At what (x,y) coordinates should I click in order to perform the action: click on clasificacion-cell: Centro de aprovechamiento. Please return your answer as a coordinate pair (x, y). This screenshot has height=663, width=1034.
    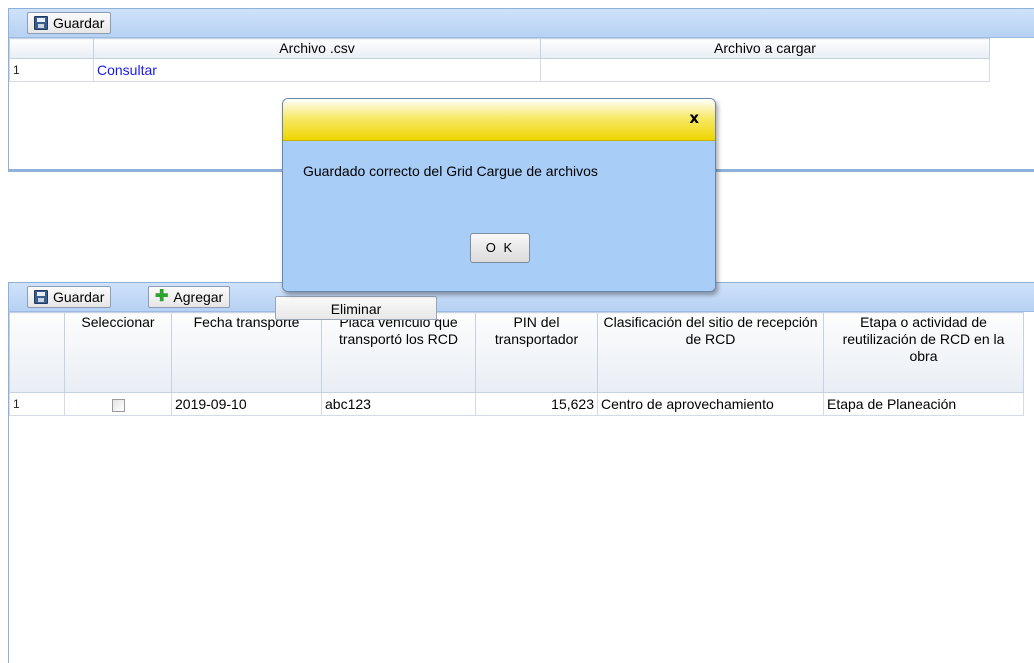
    Looking at the image, I should click on (710, 404).